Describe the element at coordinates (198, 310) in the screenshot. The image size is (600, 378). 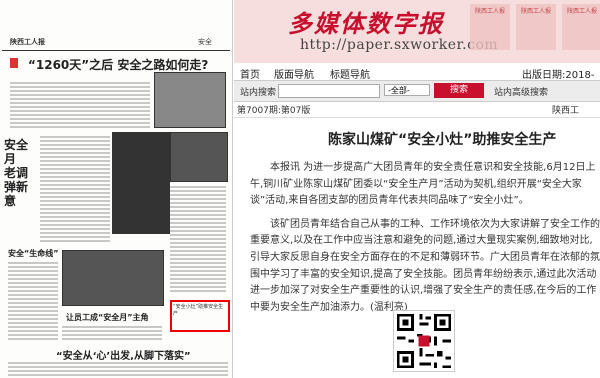
I see `highlighted-article-title: “安全小灶”助推安全生产` at that location.